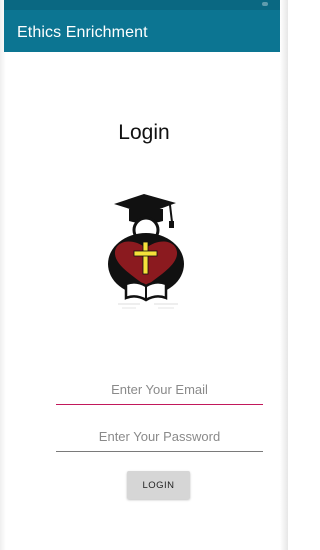 This screenshot has height=550, width=320. I want to click on login-button: LOGIN, so click(158, 485).